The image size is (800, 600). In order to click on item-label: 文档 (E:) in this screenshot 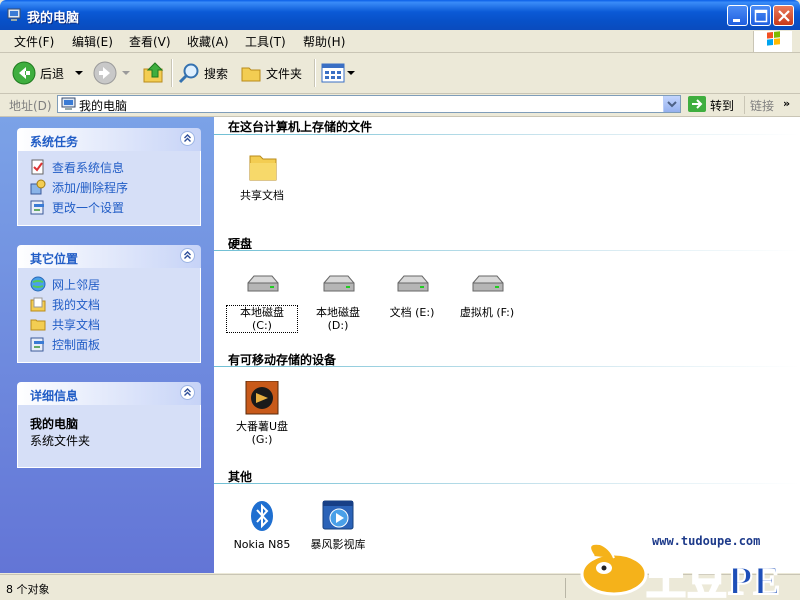, I will do `click(412, 312)`.